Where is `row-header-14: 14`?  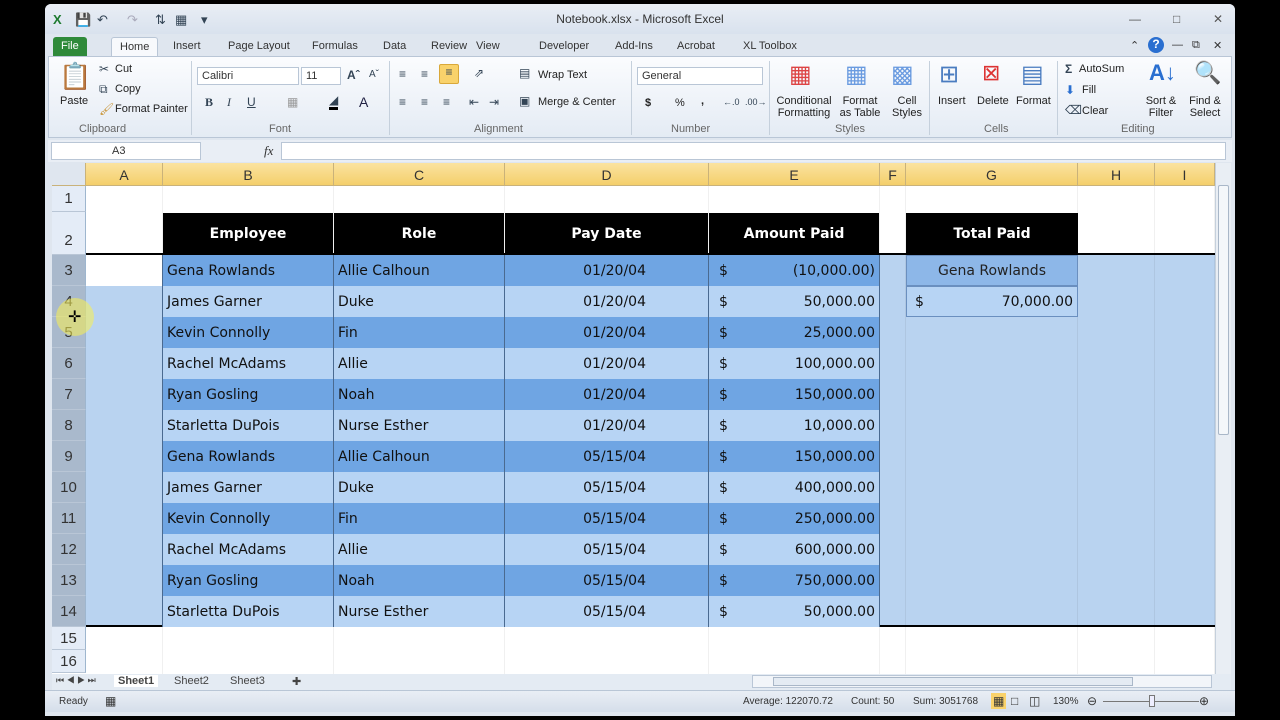 row-header-14: 14 is located at coordinates (69, 611).